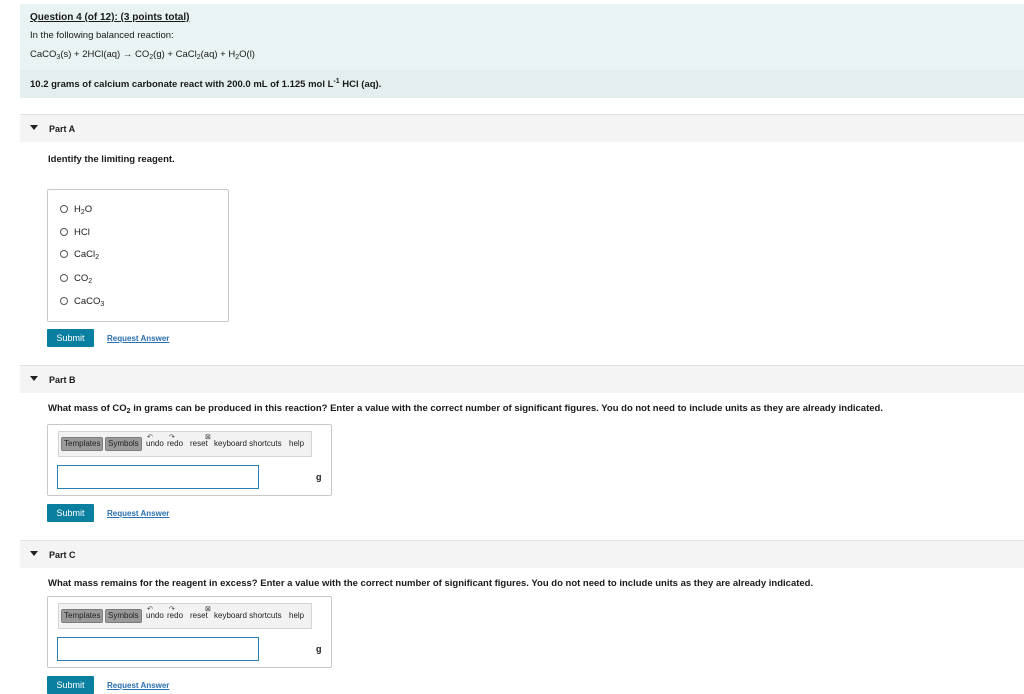  Describe the element at coordinates (83, 210) in the screenshot. I see `choice-label: H2O` at that location.